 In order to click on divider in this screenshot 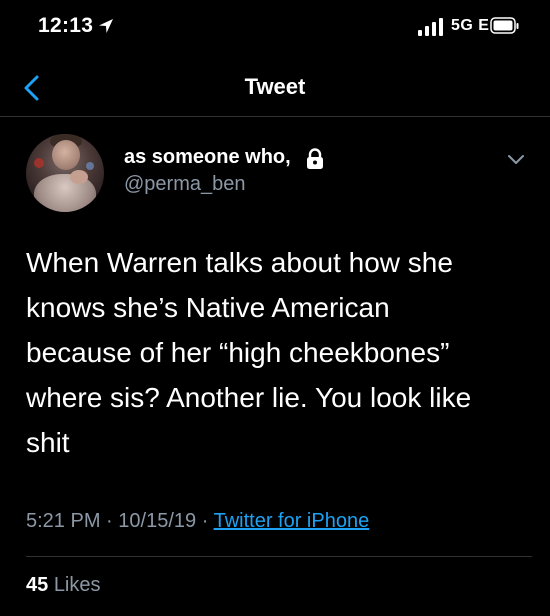, I will do `click(279, 556)`.